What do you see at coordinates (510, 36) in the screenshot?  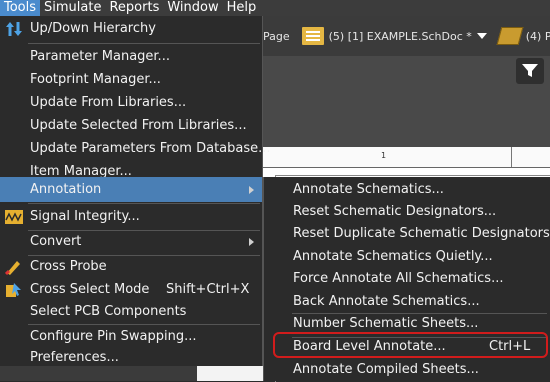 I see `pcb-document-icon` at bounding box center [510, 36].